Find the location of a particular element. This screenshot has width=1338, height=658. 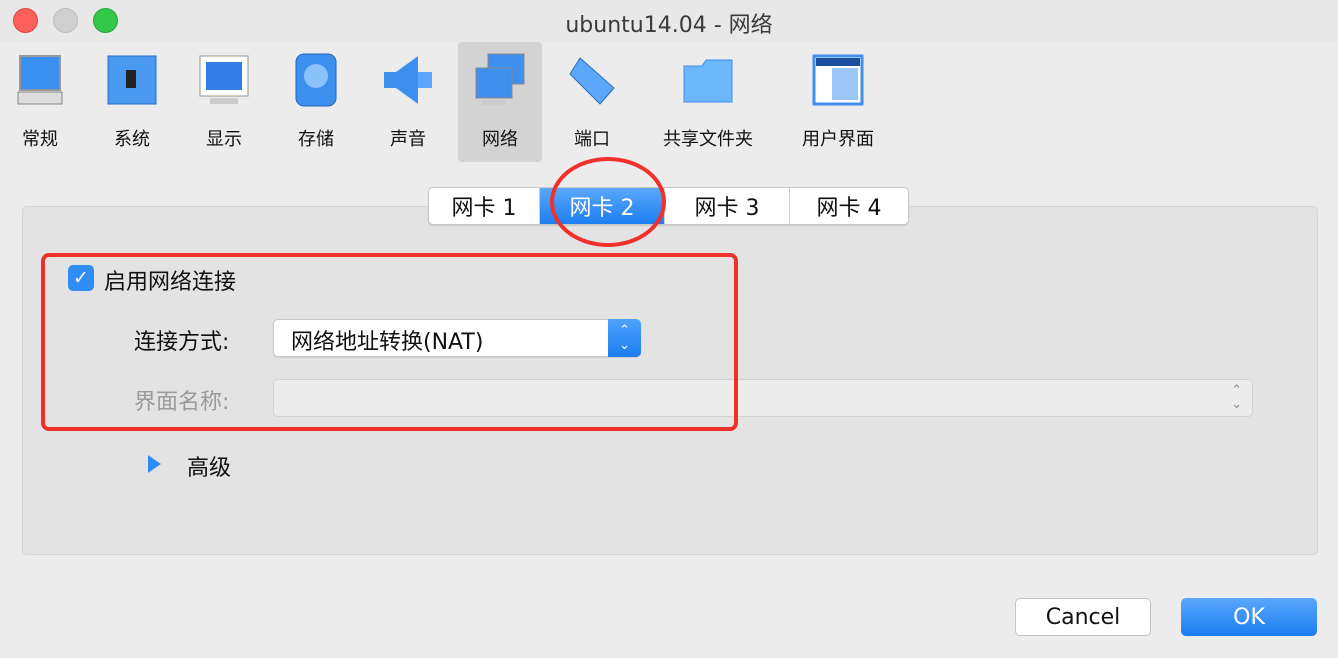

toolbar-item-storage-disk: 存储 is located at coordinates (316, 102).